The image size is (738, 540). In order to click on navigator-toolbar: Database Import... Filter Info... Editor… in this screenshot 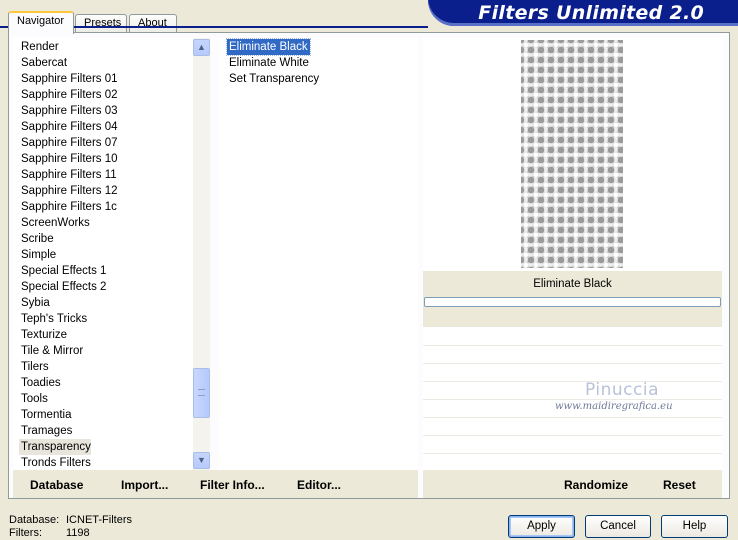, I will do `click(215, 484)`.